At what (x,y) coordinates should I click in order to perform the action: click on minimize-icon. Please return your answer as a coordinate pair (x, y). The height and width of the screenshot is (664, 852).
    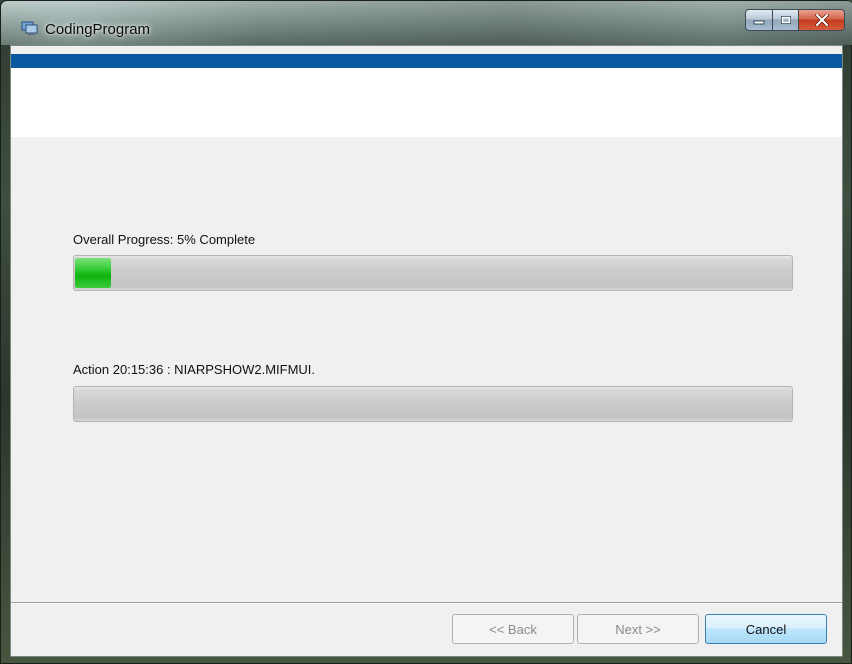
    Looking at the image, I should click on (759, 22).